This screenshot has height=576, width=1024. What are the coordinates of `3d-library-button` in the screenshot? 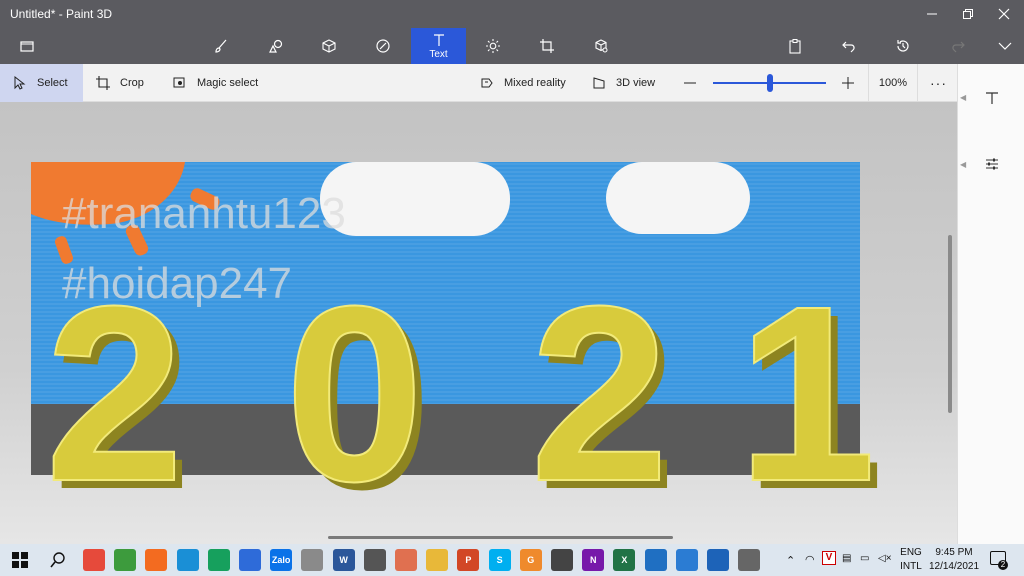 It's located at (601, 46).